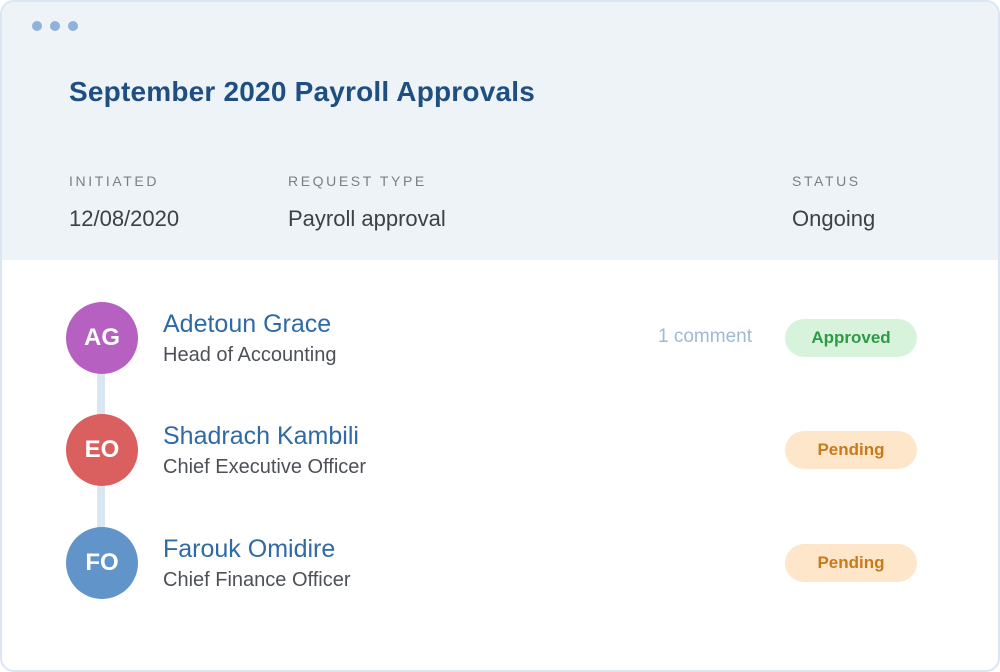  What do you see at coordinates (250, 355) in the screenshot?
I see `approver-role: Head of Accounting` at bounding box center [250, 355].